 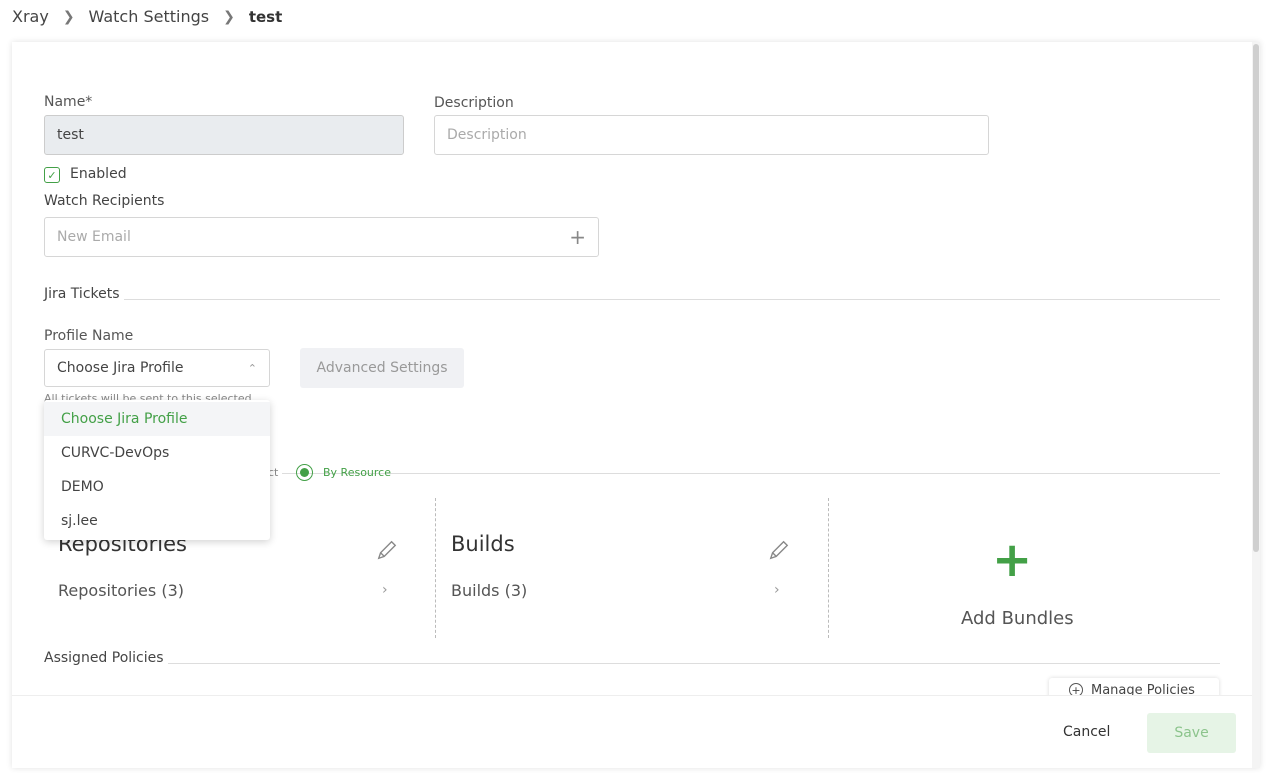 What do you see at coordinates (30, 16) in the screenshot?
I see `breadcrumb-item-xray: Xray` at bounding box center [30, 16].